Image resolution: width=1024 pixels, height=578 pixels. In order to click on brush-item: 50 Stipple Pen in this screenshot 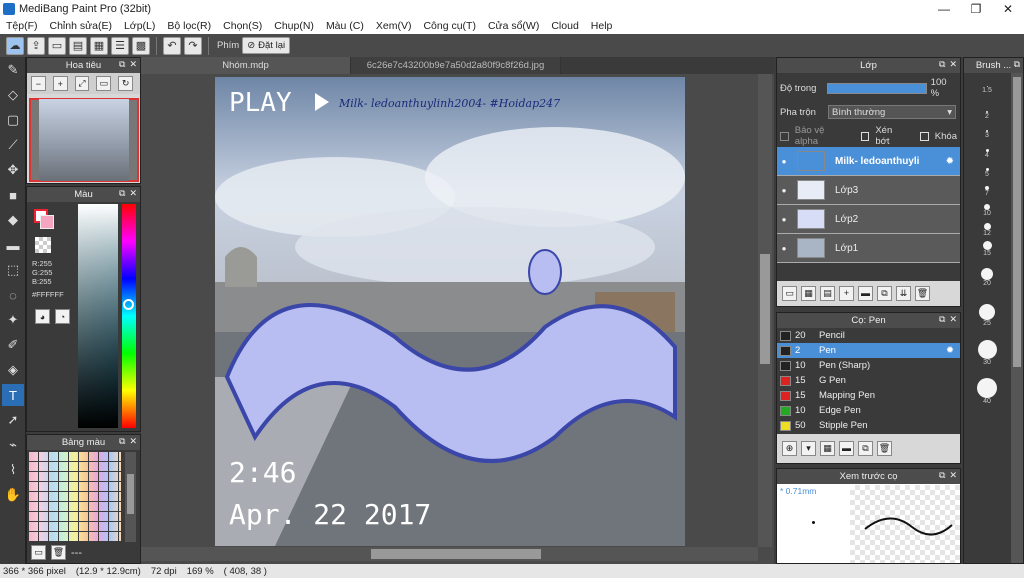, I will do `click(868, 425)`.